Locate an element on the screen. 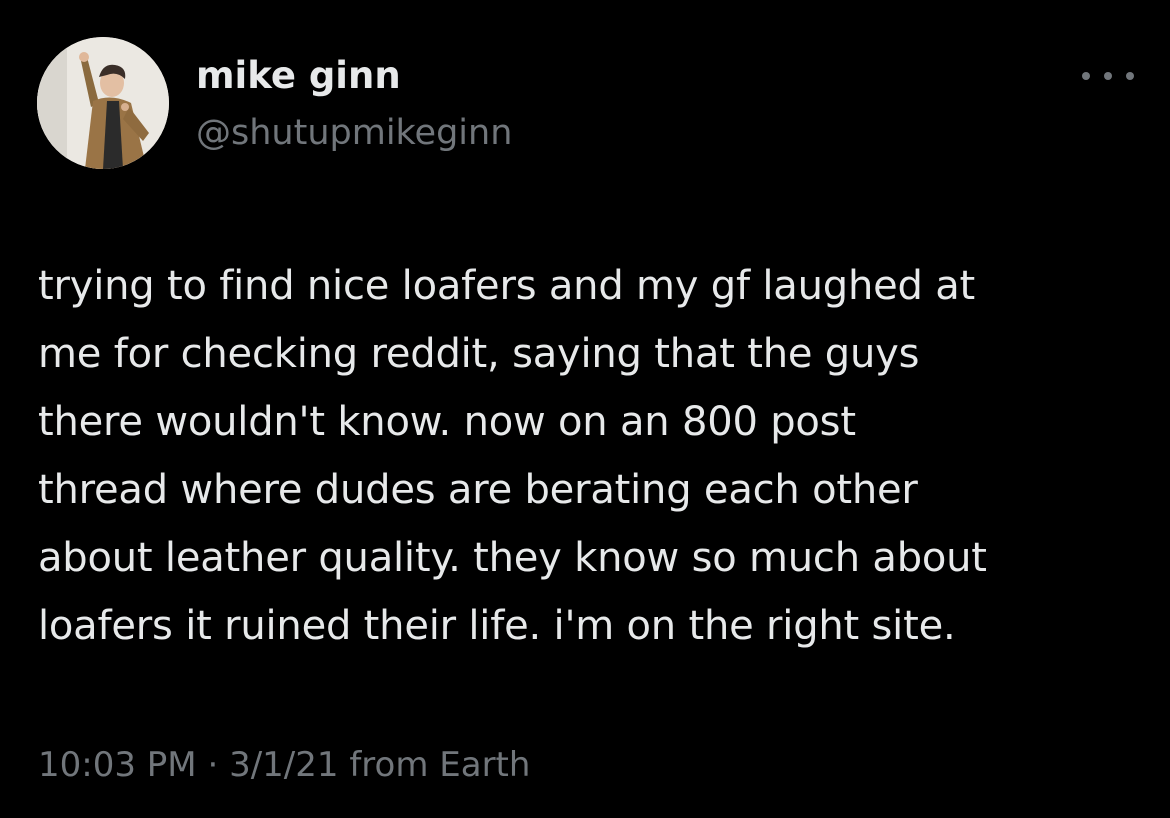 The height and width of the screenshot is (818, 1170). more-options-button is located at coordinates (1108, 76).